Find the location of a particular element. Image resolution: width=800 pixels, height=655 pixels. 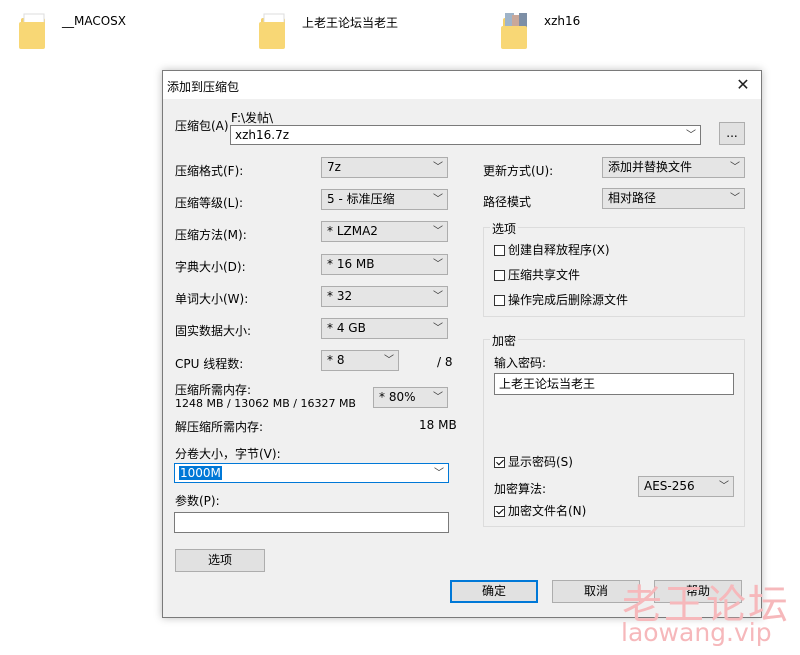

enc-method-label: 加密算法: is located at coordinates (520, 489).